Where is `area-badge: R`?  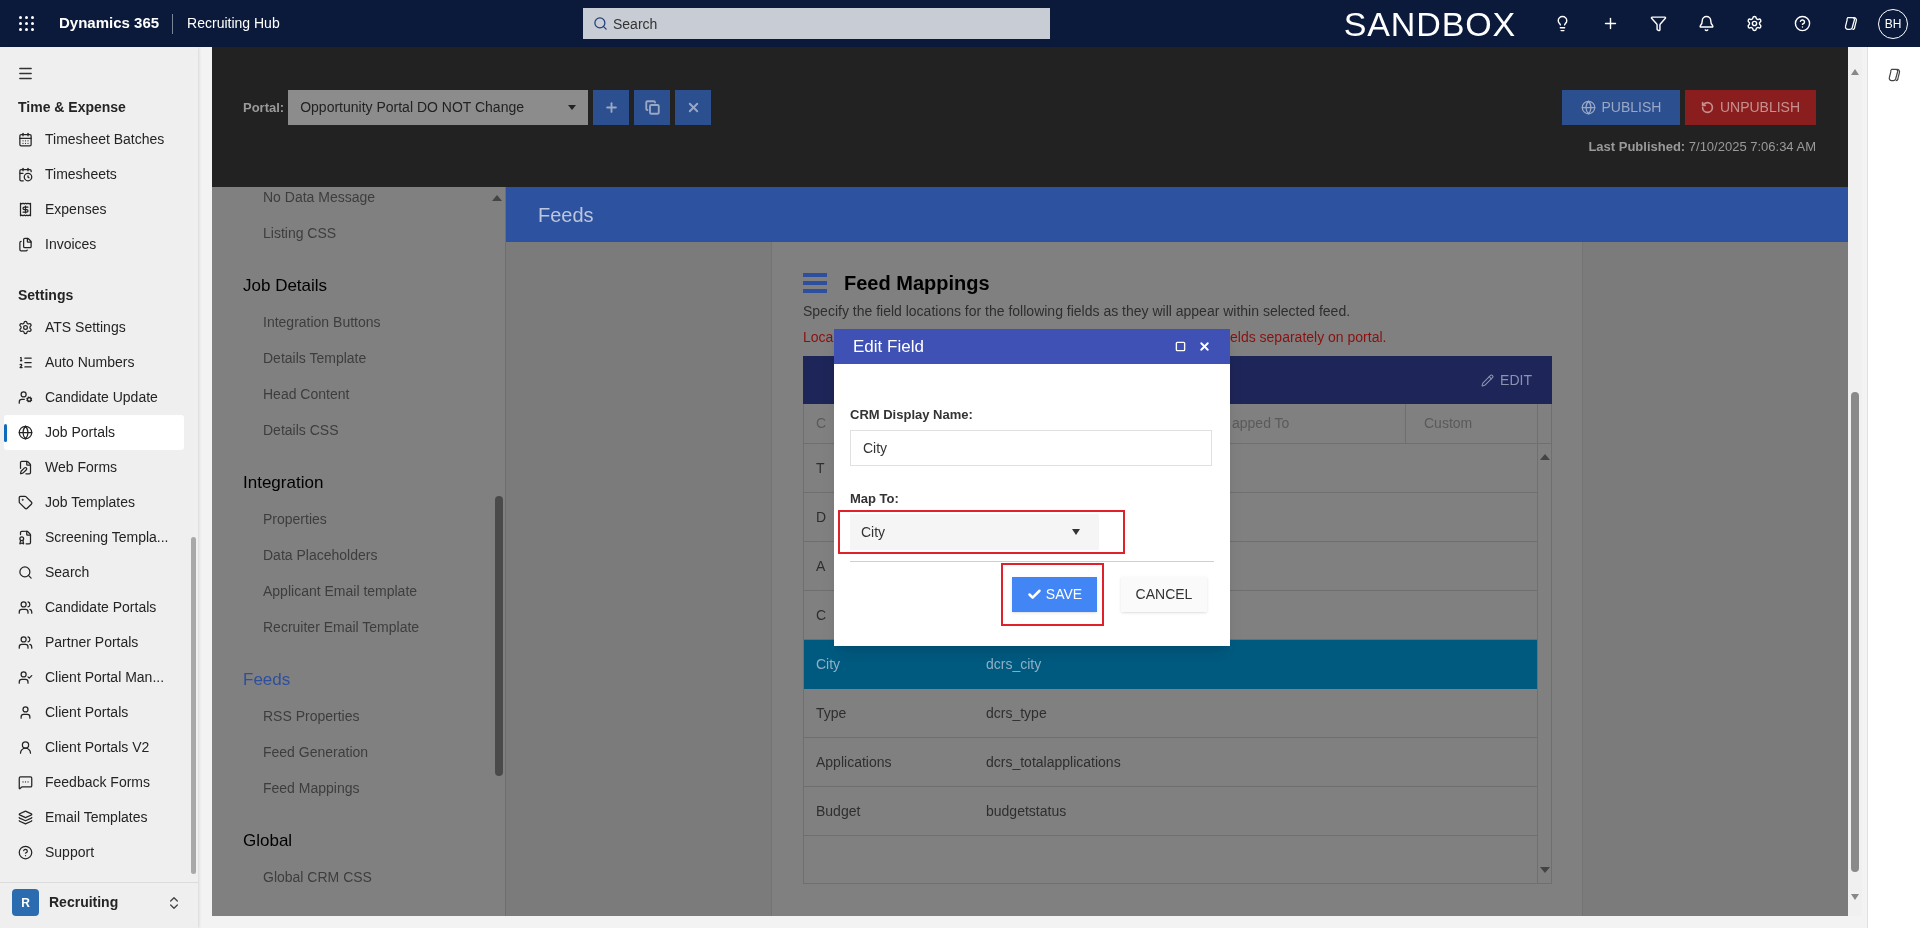 area-badge: R is located at coordinates (25, 902).